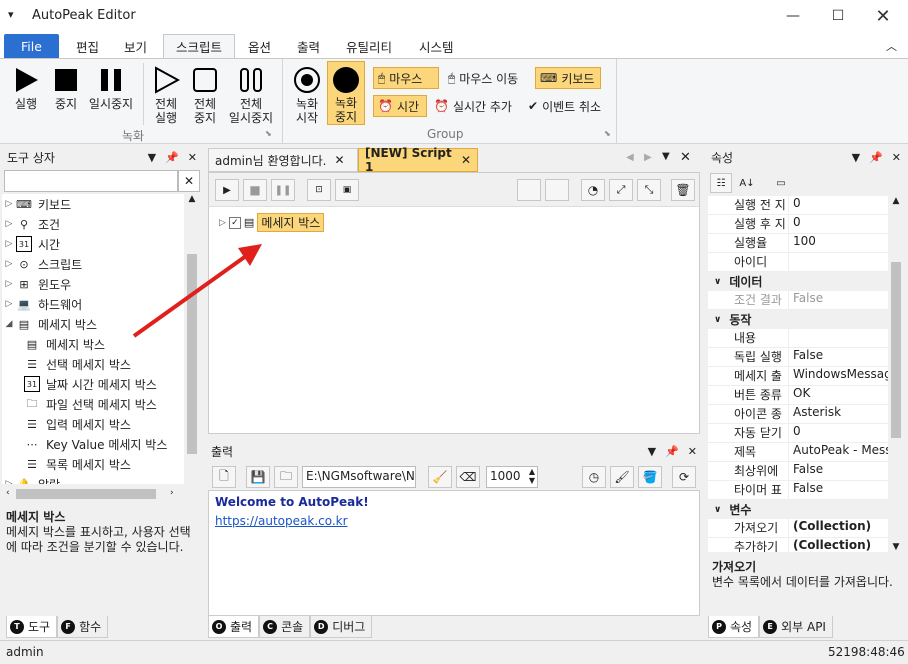  What do you see at coordinates (251, 94) in the screenshot?
I see `pause-all-button: 전체 일시중지` at bounding box center [251, 94].